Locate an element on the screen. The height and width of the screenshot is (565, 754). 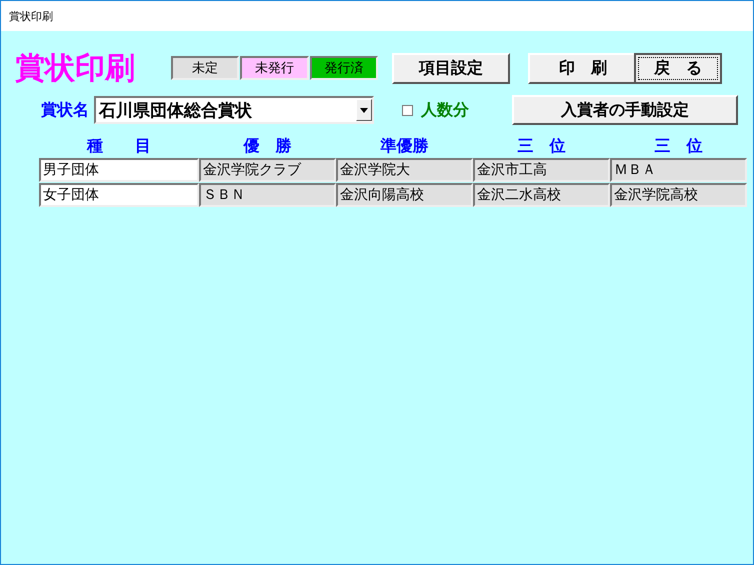
window-title: 賞状印刷 is located at coordinates (31, 16).